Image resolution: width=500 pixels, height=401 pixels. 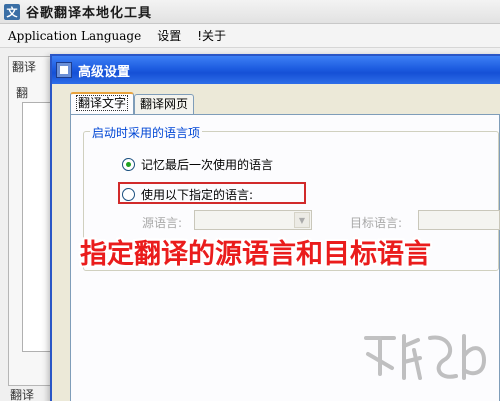 What do you see at coordinates (22, 93) in the screenshot?
I see `background-label-partial: 翻` at bounding box center [22, 93].